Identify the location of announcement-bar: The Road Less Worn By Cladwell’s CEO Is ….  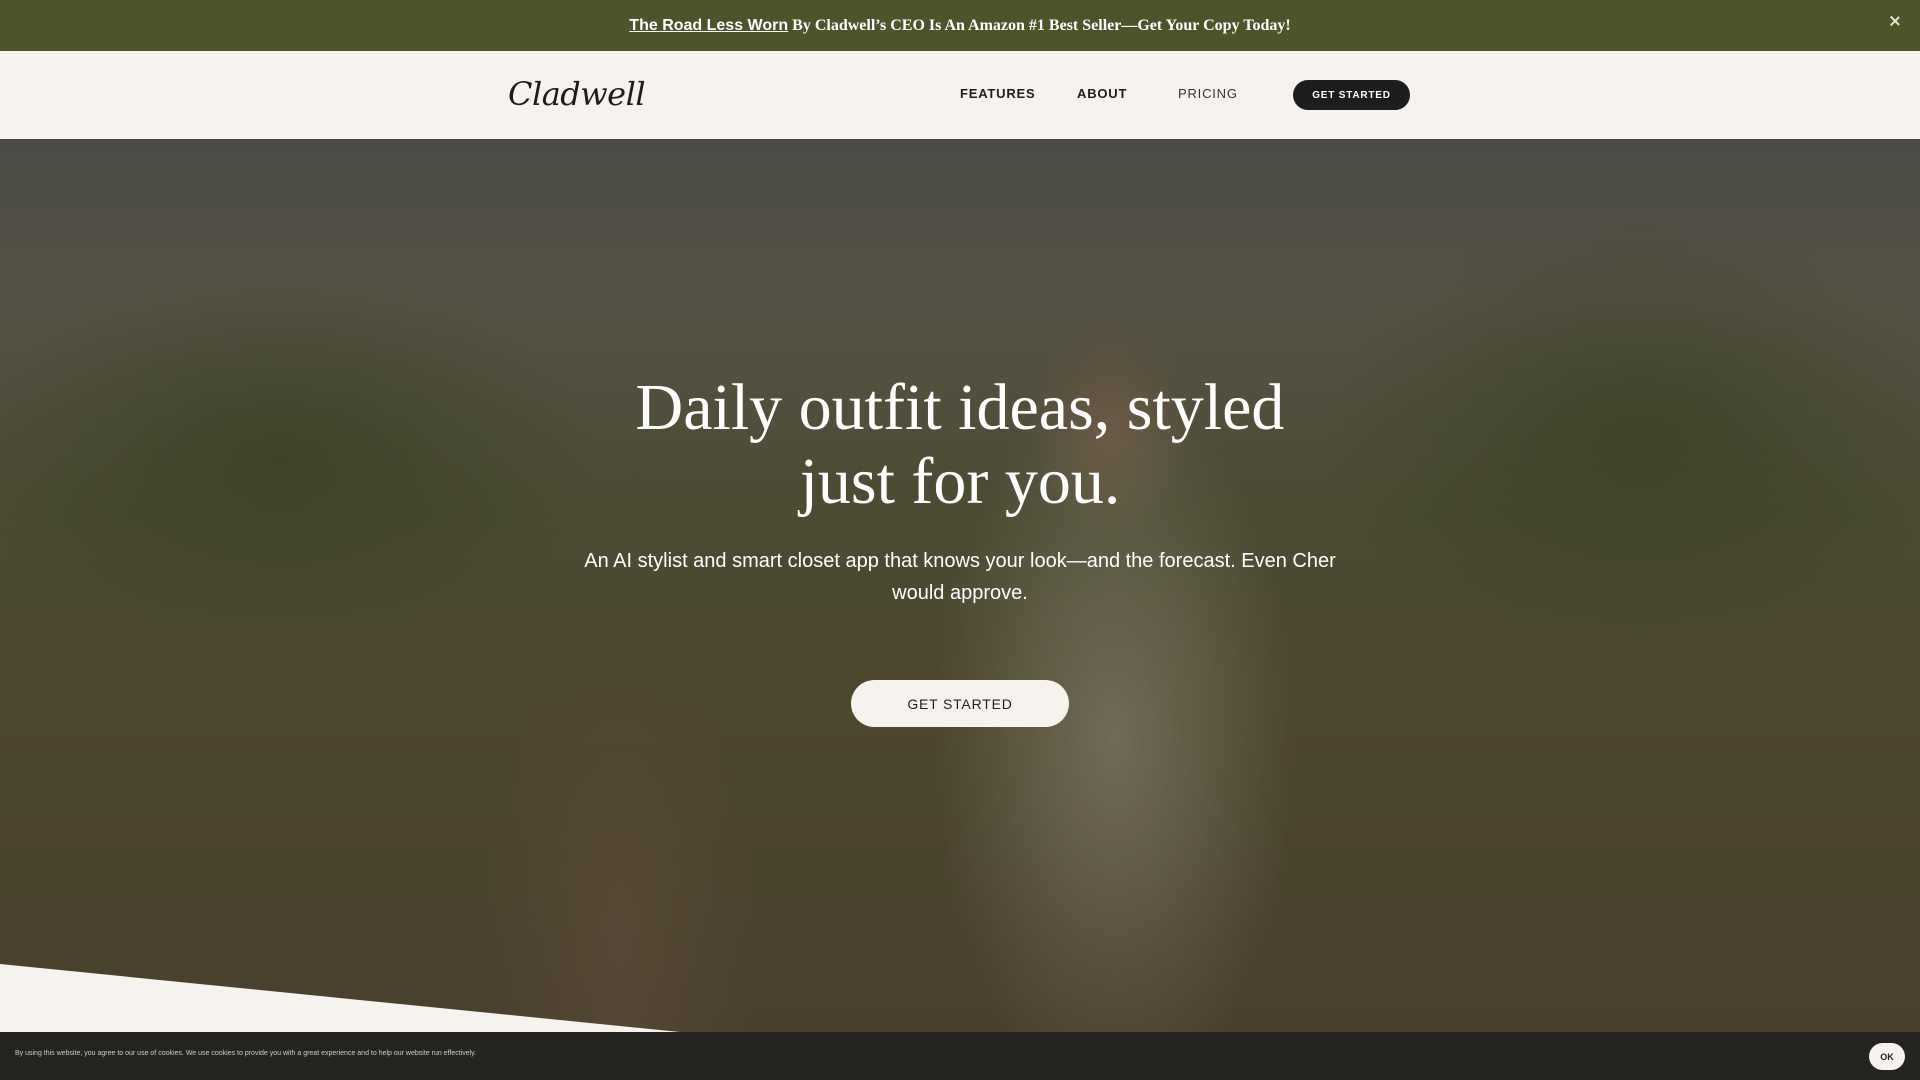
(960, 25).